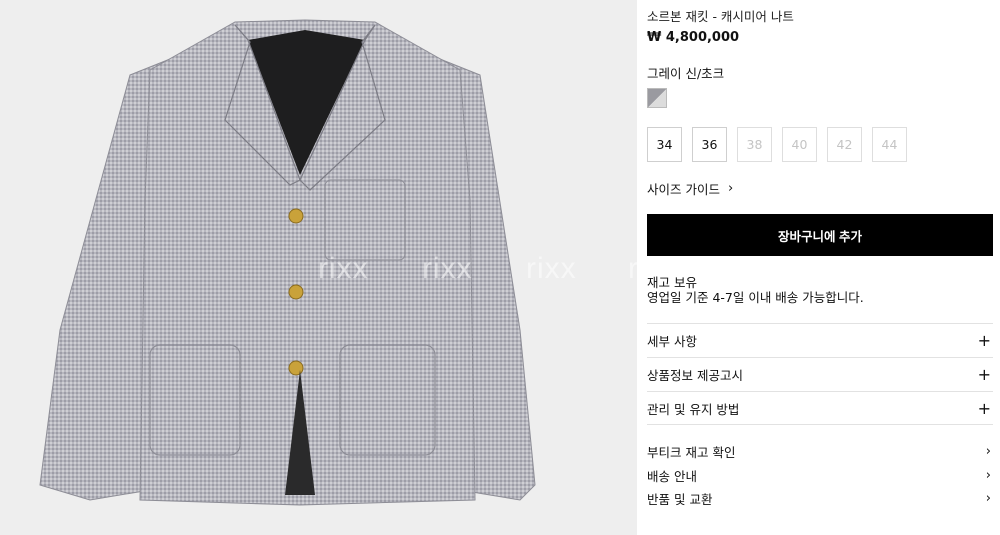 The height and width of the screenshot is (535, 1000). What do you see at coordinates (695, 375) in the screenshot?
I see `accordion-label: 상품정보 제공고시` at bounding box center [695, 375].